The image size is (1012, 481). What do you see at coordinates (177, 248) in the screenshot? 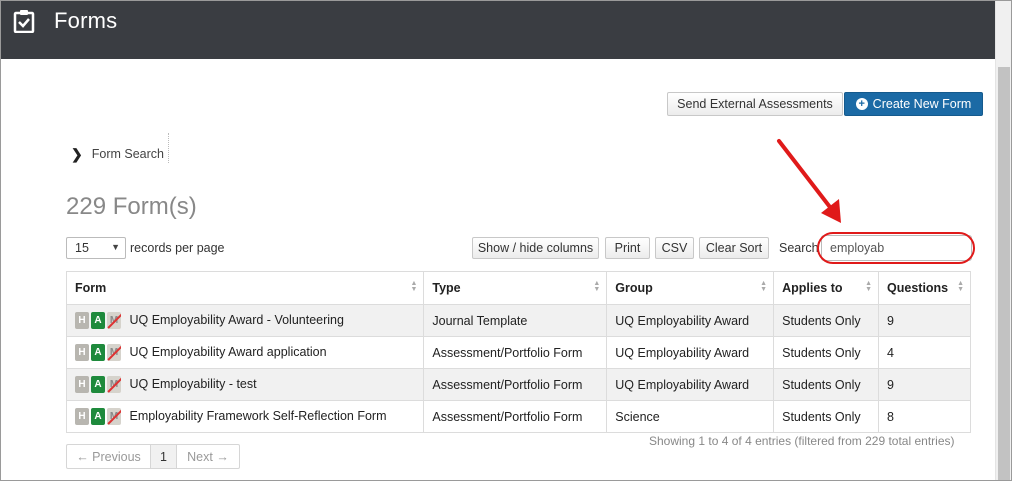
I see `records-per-page-label: records per page` at bounding box center [177, 248].